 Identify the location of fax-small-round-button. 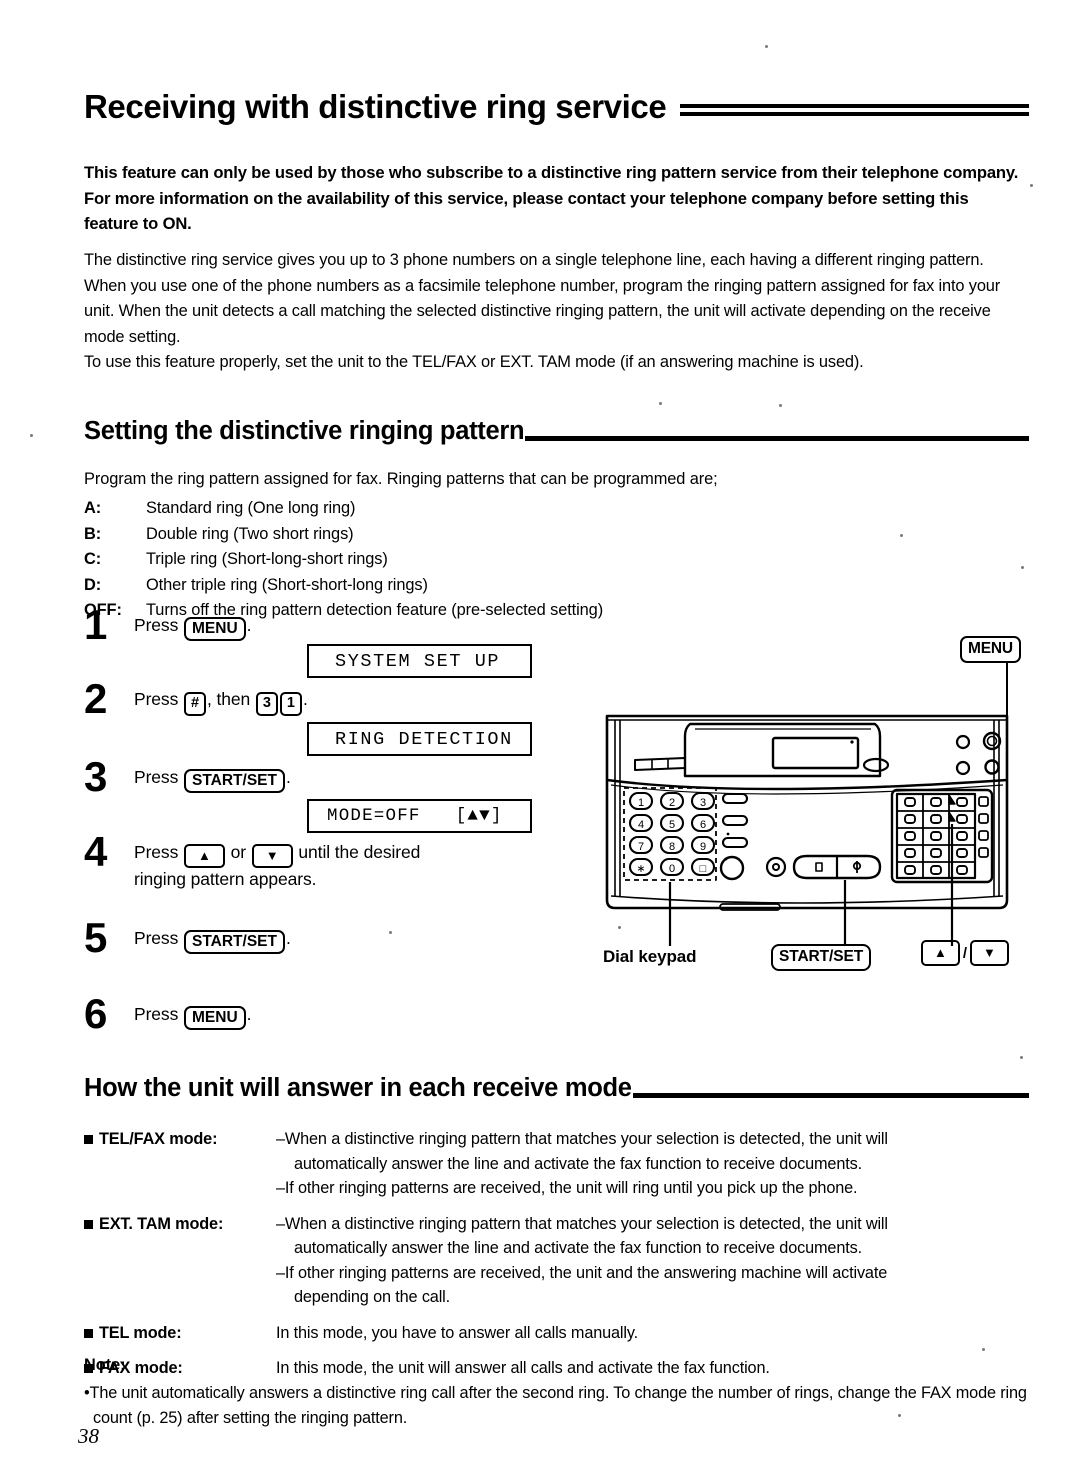
(776, 867).